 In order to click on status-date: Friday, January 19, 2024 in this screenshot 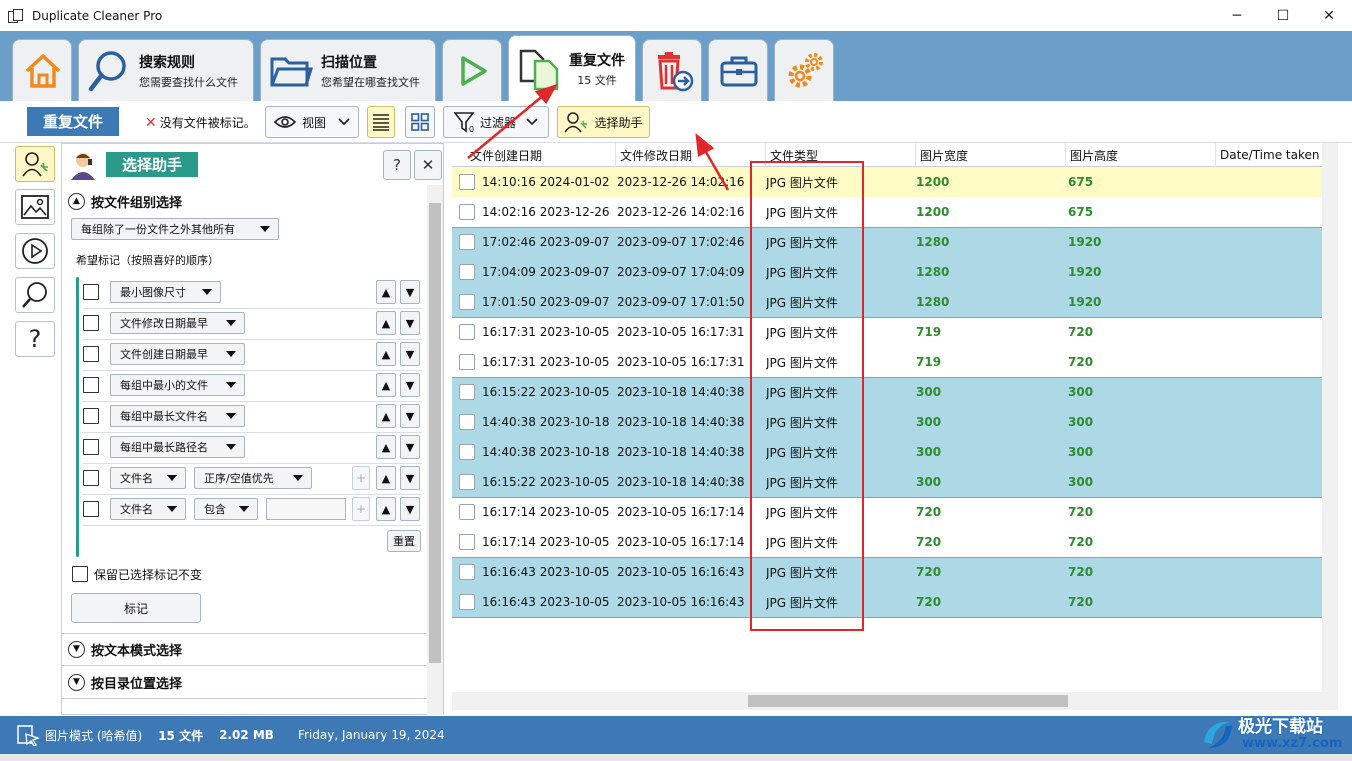, I will do `click(371, 735)`.